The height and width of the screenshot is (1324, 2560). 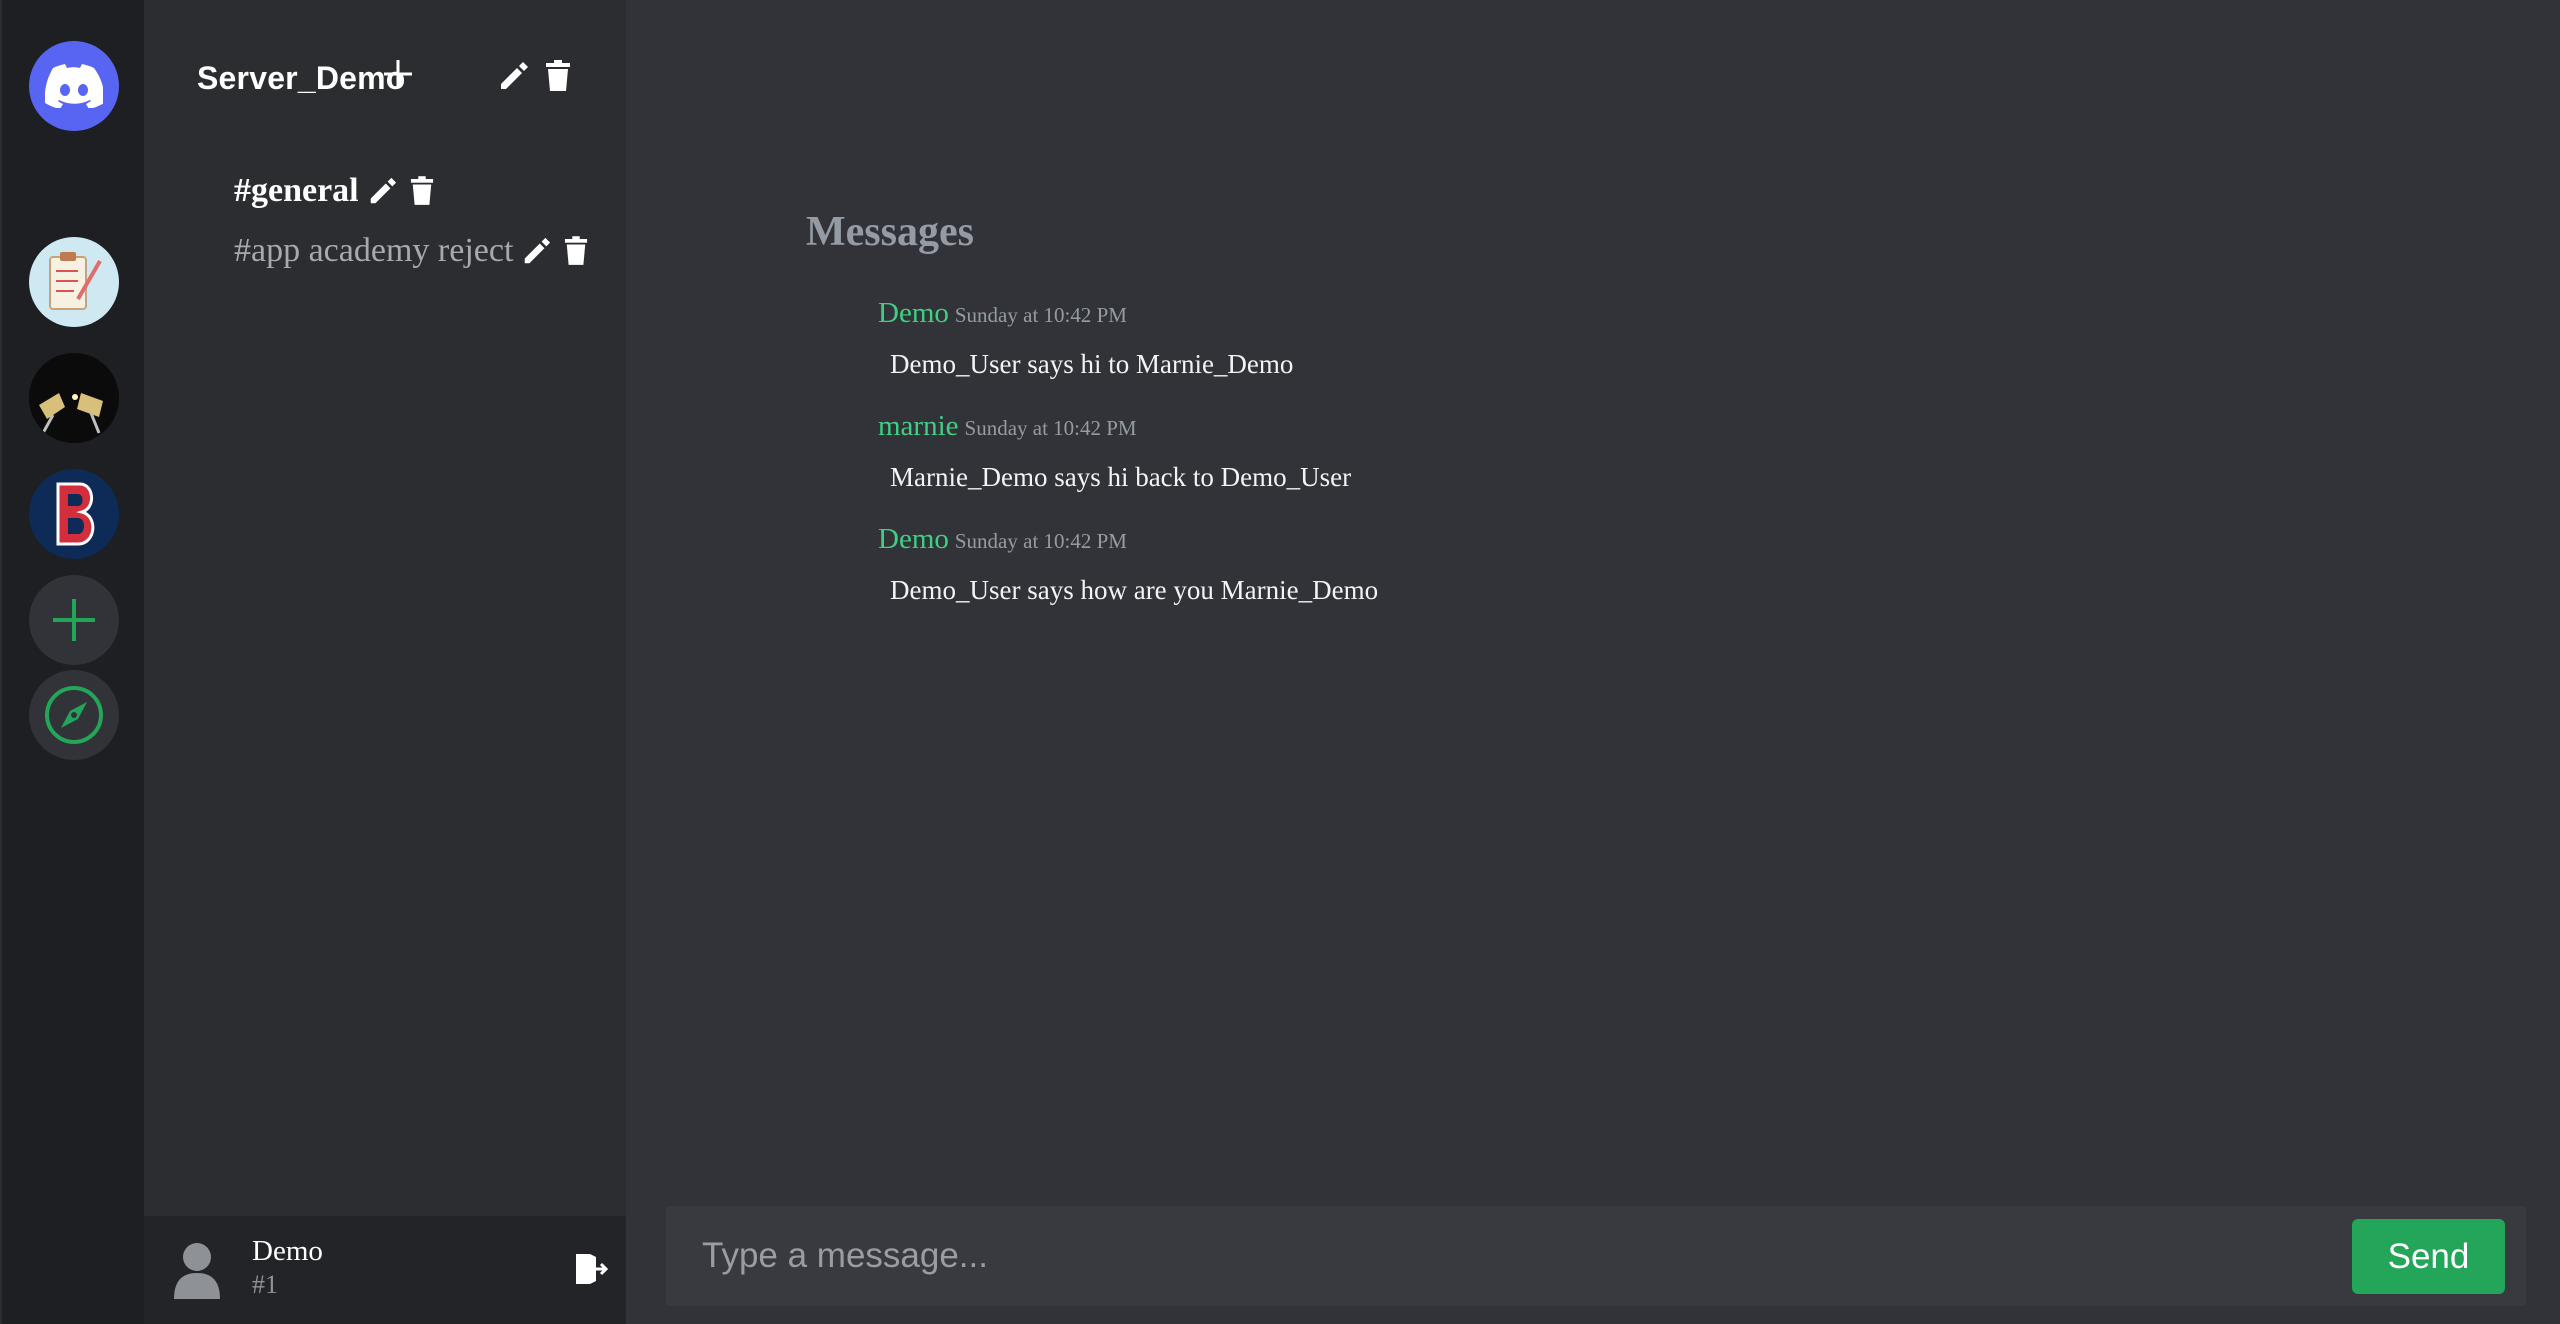 I want to click on logout-icon, so click(x=592, y=1269).